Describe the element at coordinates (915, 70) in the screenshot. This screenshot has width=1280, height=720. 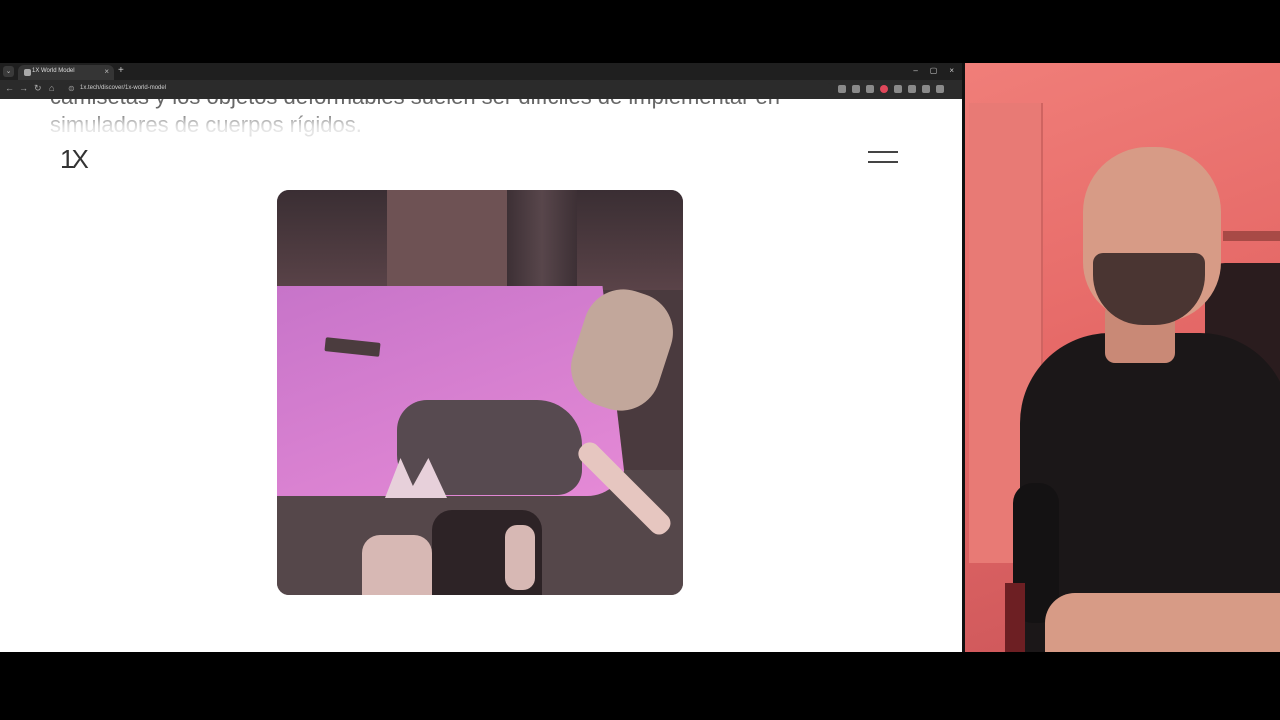
I see `minimize-button: –` at that location.